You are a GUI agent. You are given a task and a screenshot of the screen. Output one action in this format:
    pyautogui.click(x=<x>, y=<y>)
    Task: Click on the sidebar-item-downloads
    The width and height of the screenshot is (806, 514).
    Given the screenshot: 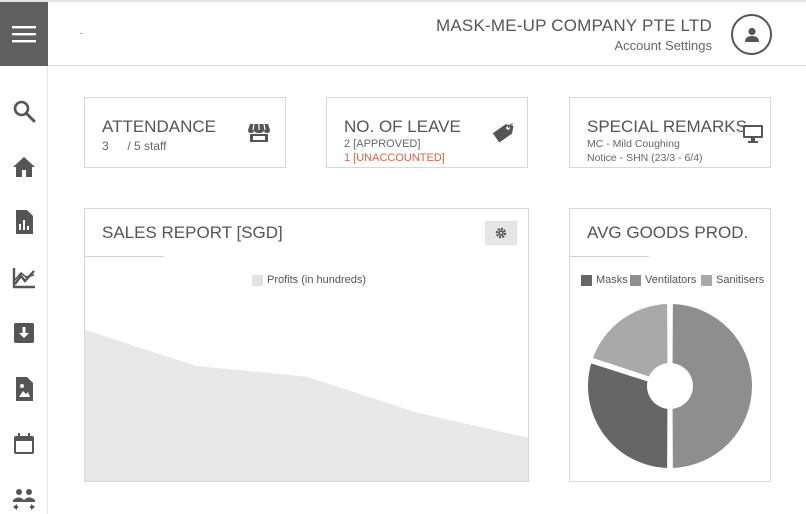 What is the action you would take?
    pyautogui.click(x=24, y=333)
    